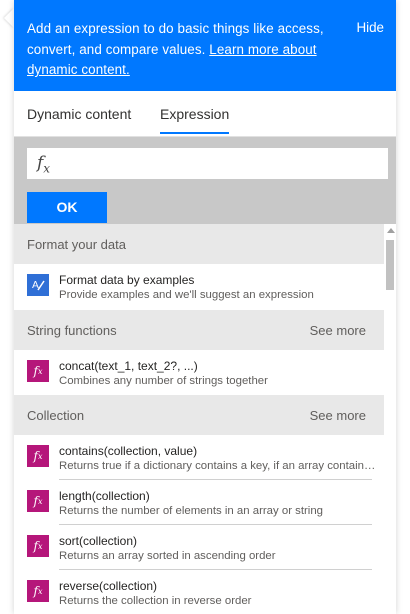 The height and width of the screenshot is (614, 410). What do you see at coordinates (390, 265) in the screenshot?
I see `scroll-thumb` at bounding box center [390, 265].